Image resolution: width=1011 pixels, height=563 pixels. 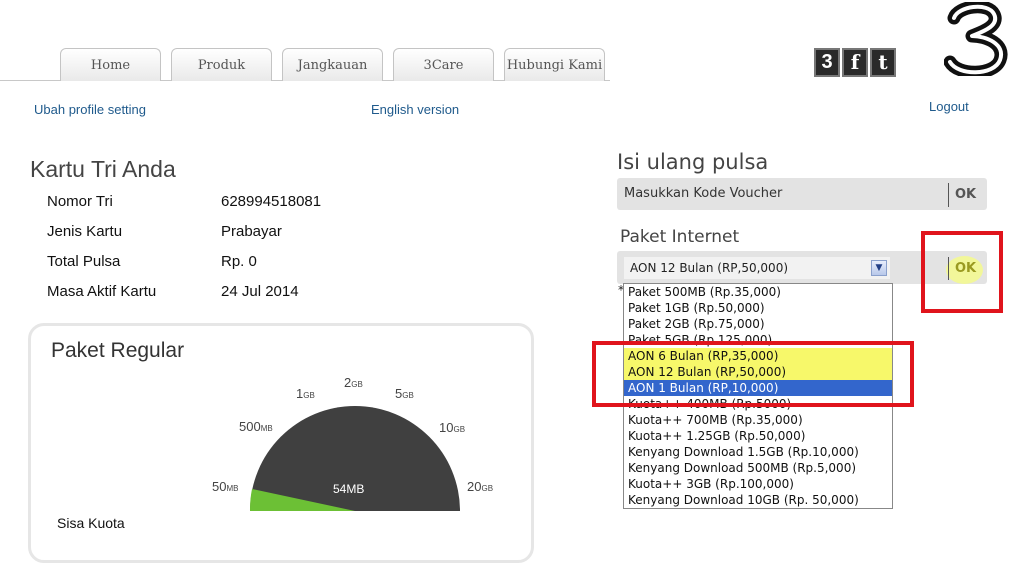 I want to click on gauge-value-label: 54MB, so click(x=349, y=489).